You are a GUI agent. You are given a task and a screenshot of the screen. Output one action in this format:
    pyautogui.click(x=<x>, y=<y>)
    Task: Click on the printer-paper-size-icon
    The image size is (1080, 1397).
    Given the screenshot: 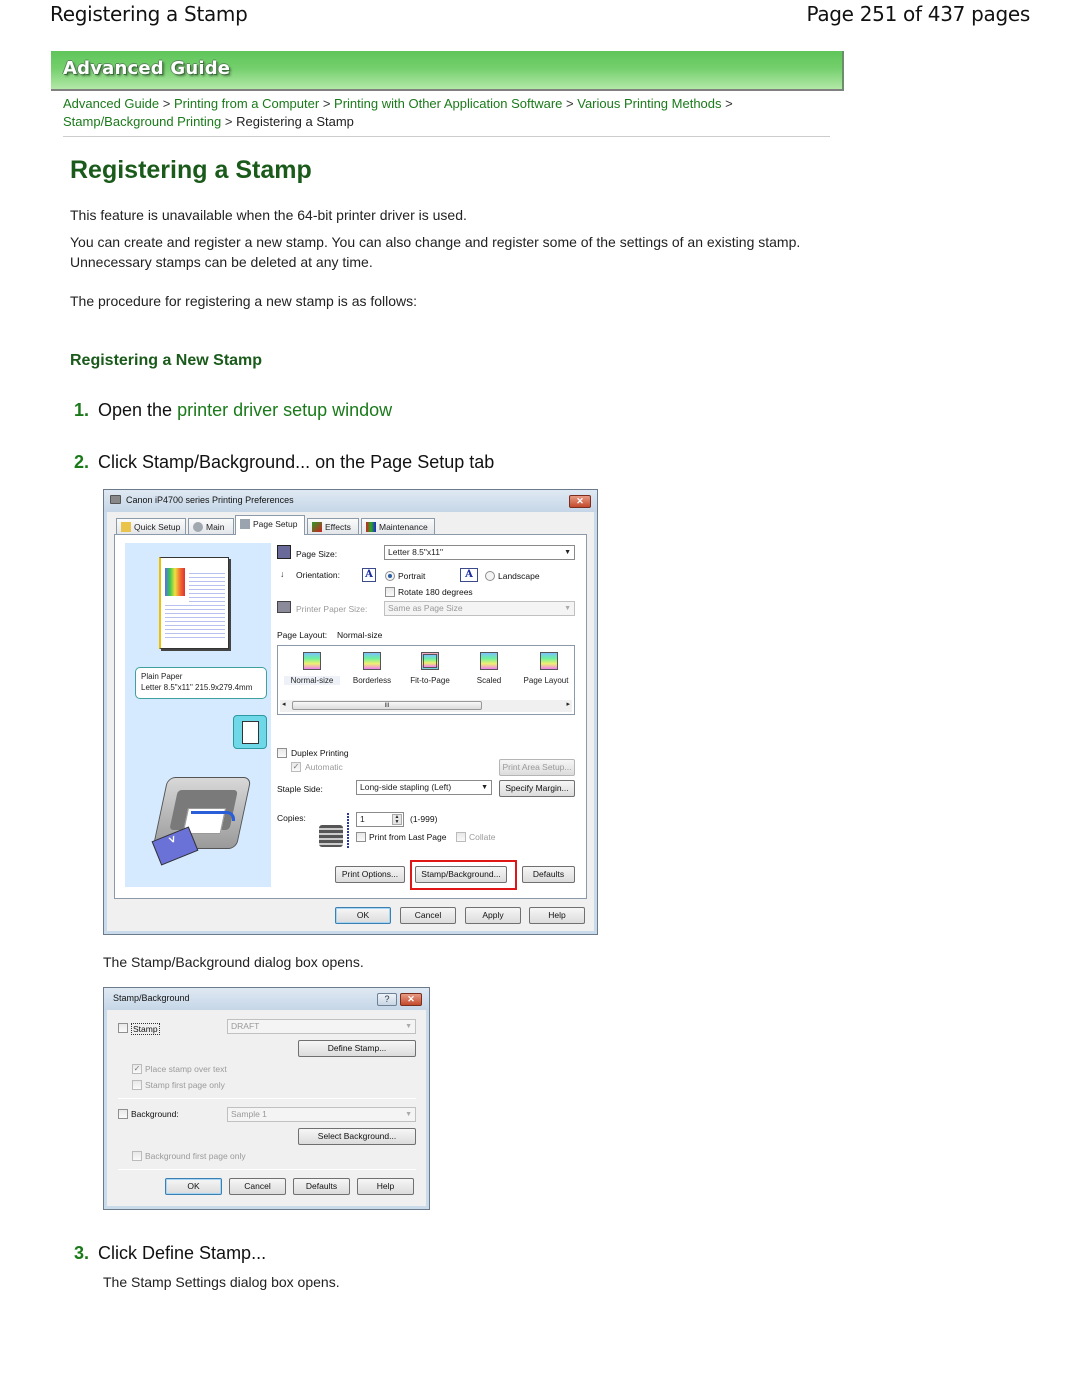 What is the action you would take?
    pyautogui.click(x=284, y=607)
    